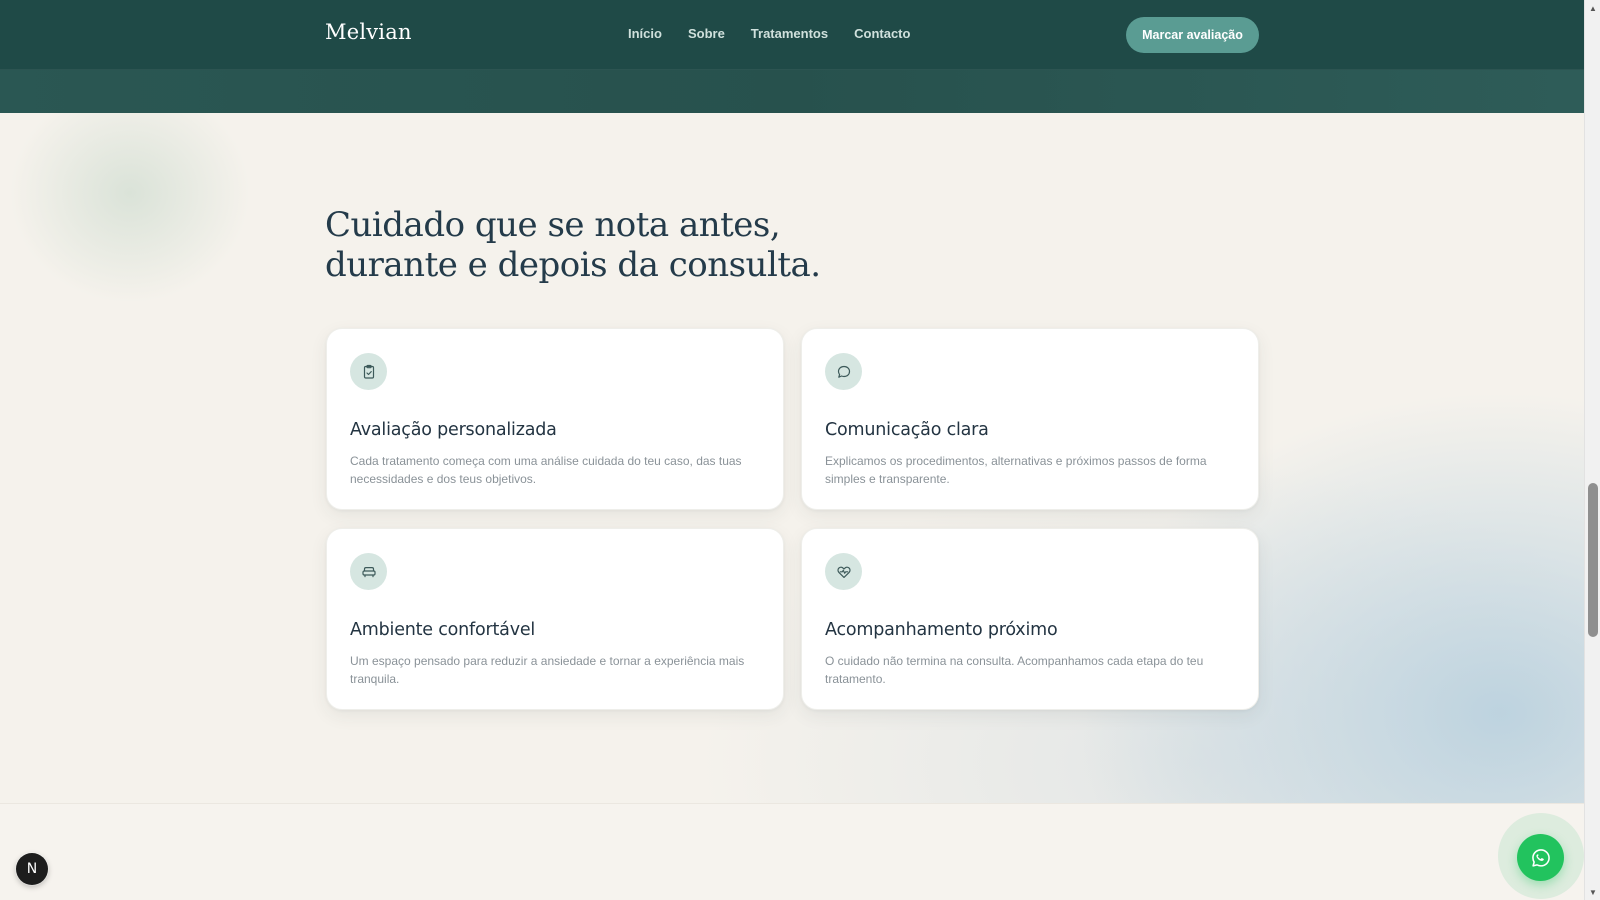 The image size is (1600, 900). What do you see at coordinates (792, 91) in the screenshot?
I see `hero-bottom-strip` at bounding box center [792, 91].